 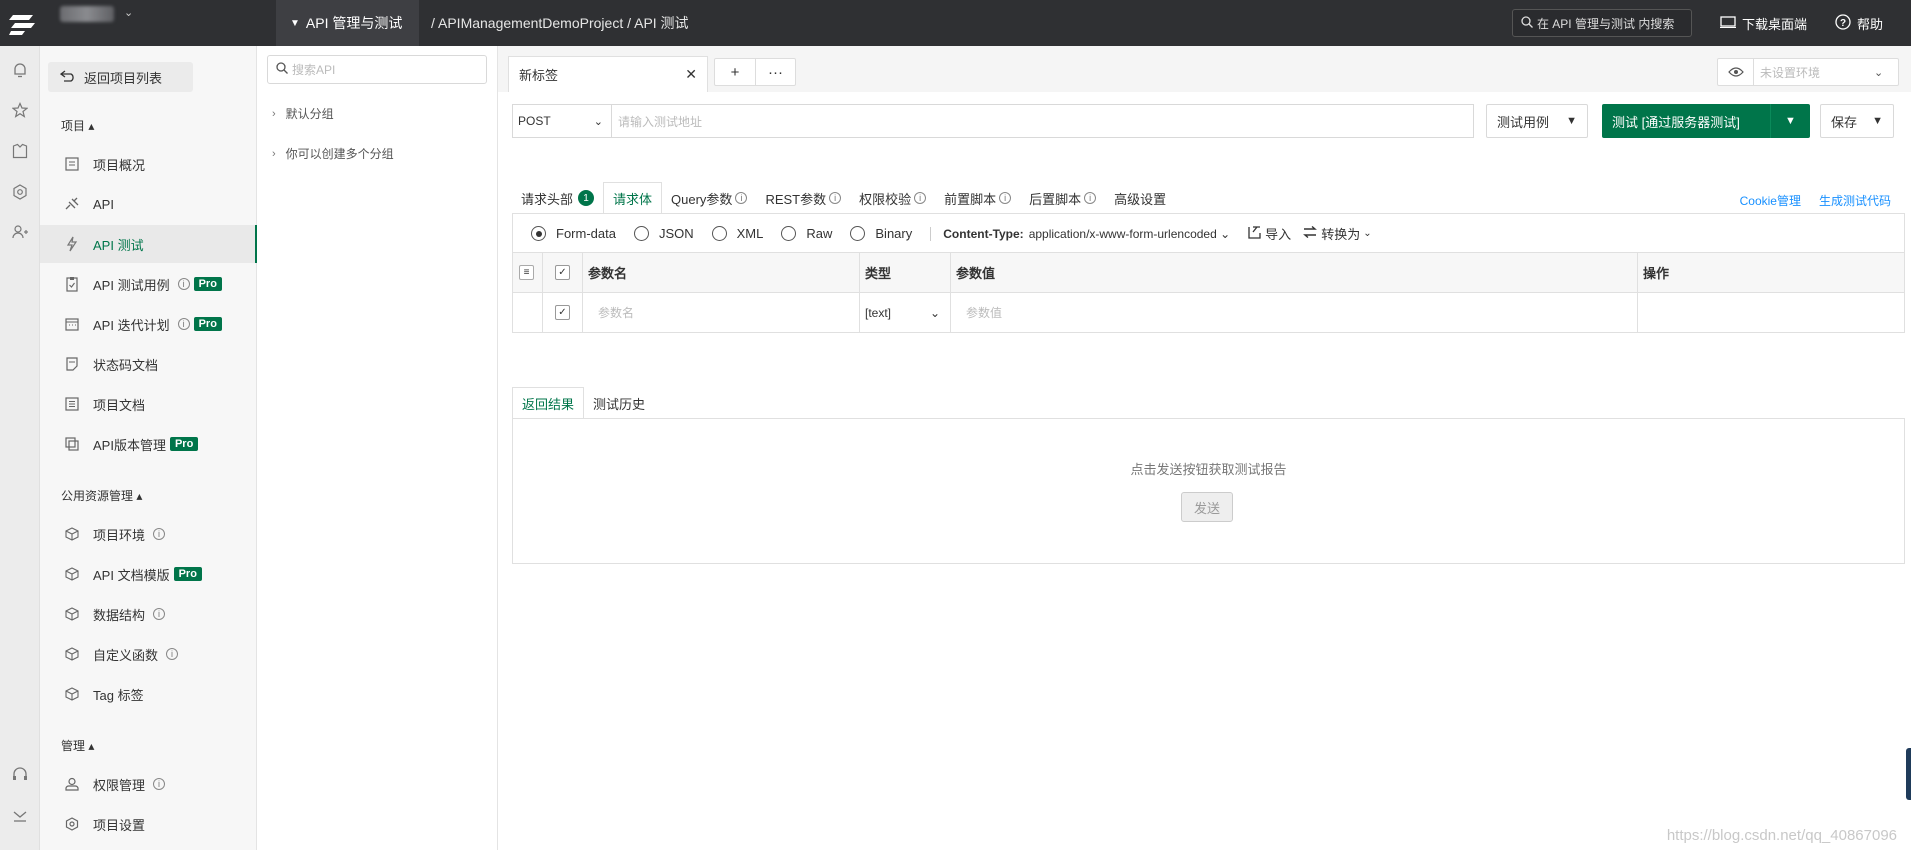 I want to click on sidebar-item-status-codes: 状态码文档, so click(x=148, y=364).